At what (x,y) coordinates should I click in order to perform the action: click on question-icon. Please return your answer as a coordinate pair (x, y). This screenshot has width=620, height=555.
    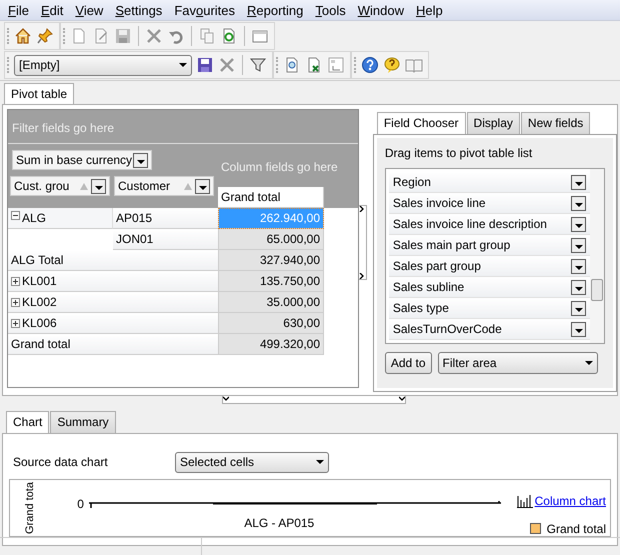
    Looking at the image, I should click on (392, 65).